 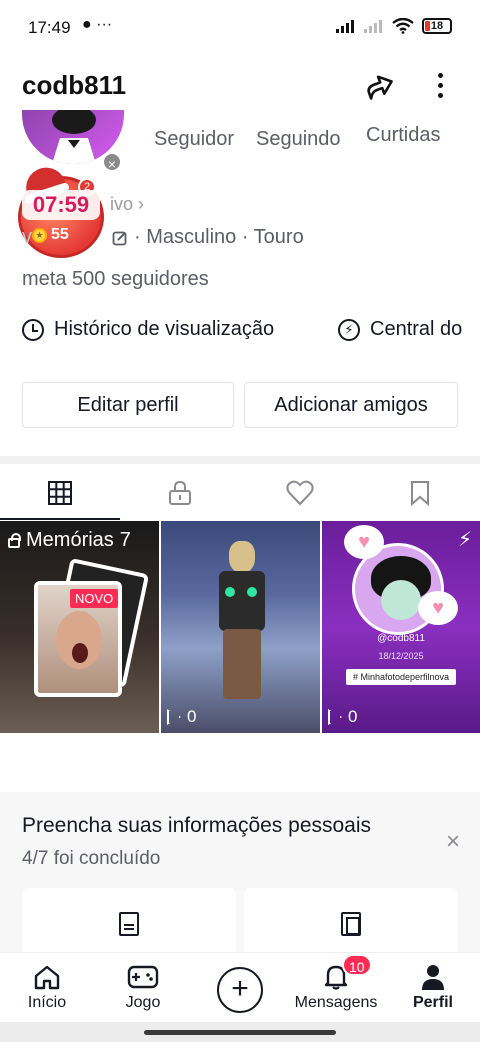 I want to click on shortcuts-row: Histórico de visualização ⚡ Central do, so click(x=251, y=332).